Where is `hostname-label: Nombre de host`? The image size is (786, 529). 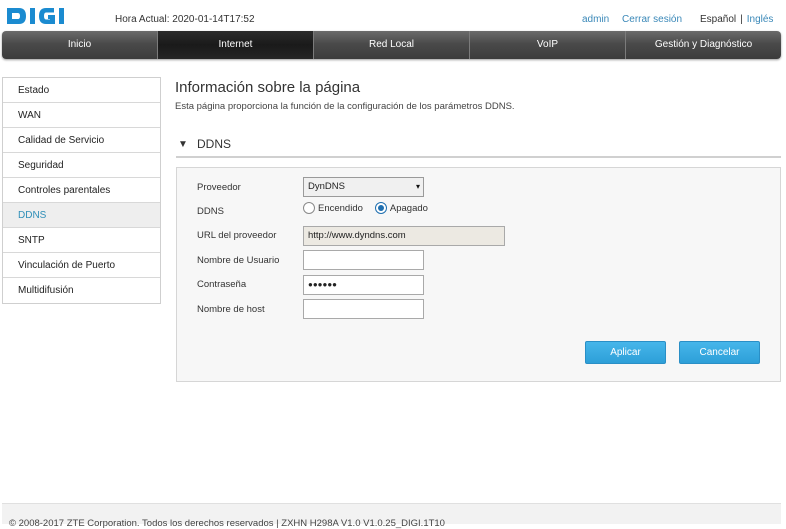 hostname-label: Nombre de host is located at coordinates (231, 309).